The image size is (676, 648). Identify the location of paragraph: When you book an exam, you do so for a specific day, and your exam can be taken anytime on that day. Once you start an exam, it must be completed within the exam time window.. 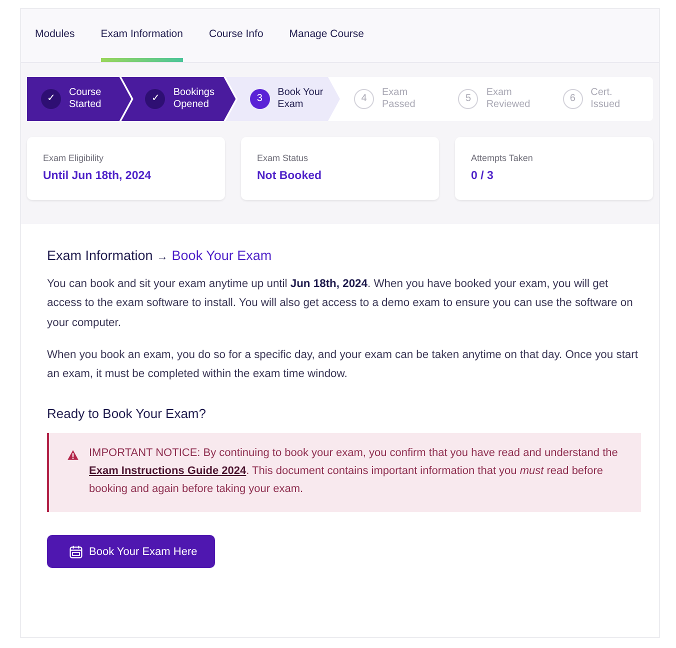
(343, 365).